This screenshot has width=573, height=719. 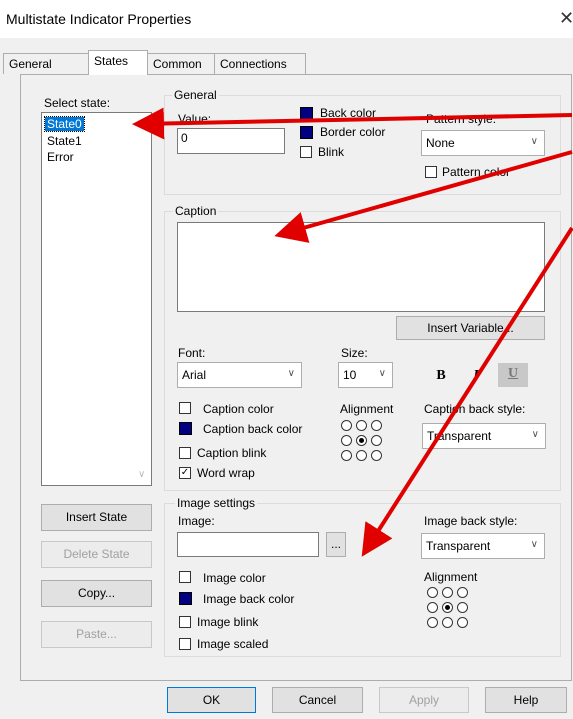 I want to click on scroll-down-icon: ∨, so click(x=141, y=474).